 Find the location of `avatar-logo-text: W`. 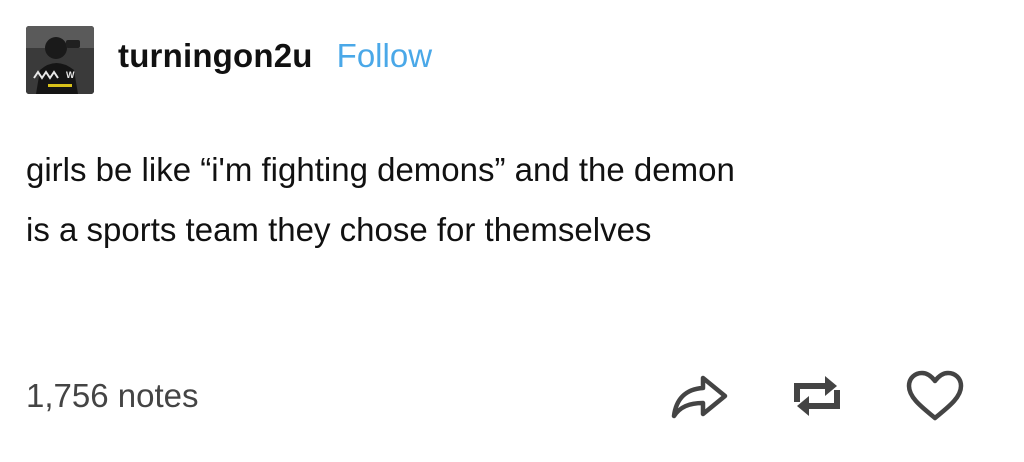

avatar-logo-text: W is located at coordinates (70, 75).